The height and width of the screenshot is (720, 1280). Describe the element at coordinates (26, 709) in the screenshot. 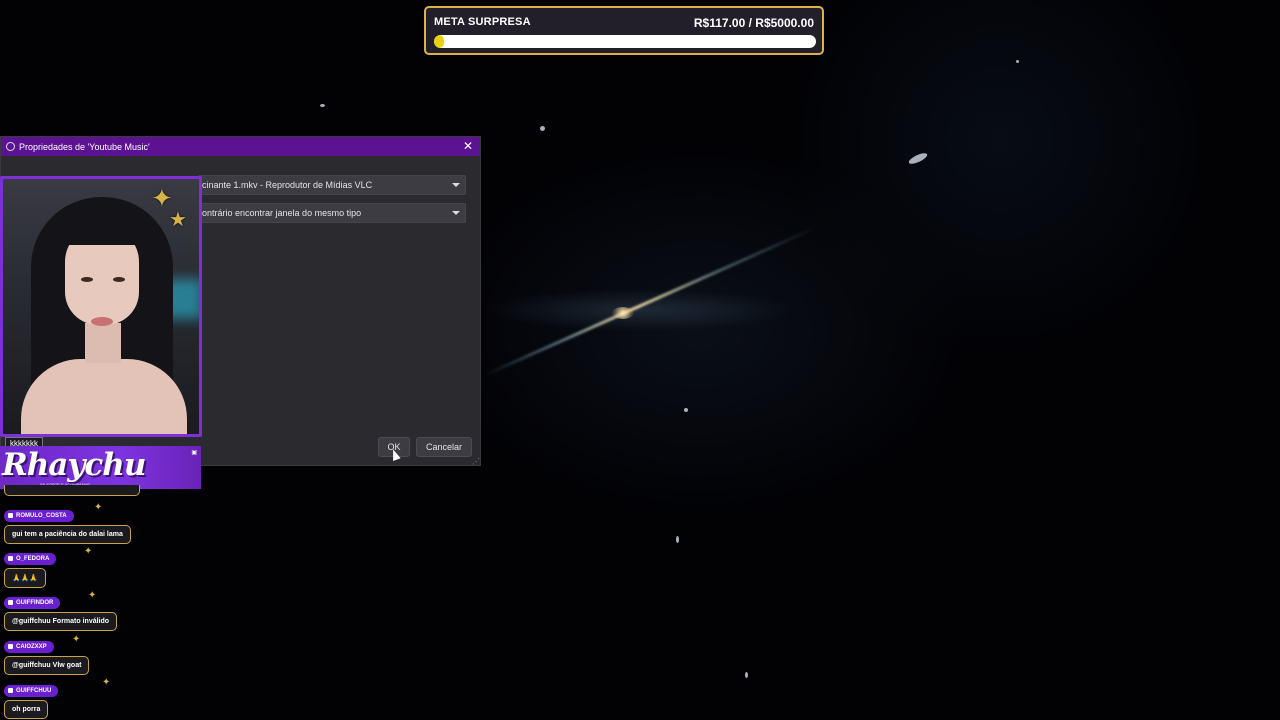

I see `chat-text: oh porra` at that location.